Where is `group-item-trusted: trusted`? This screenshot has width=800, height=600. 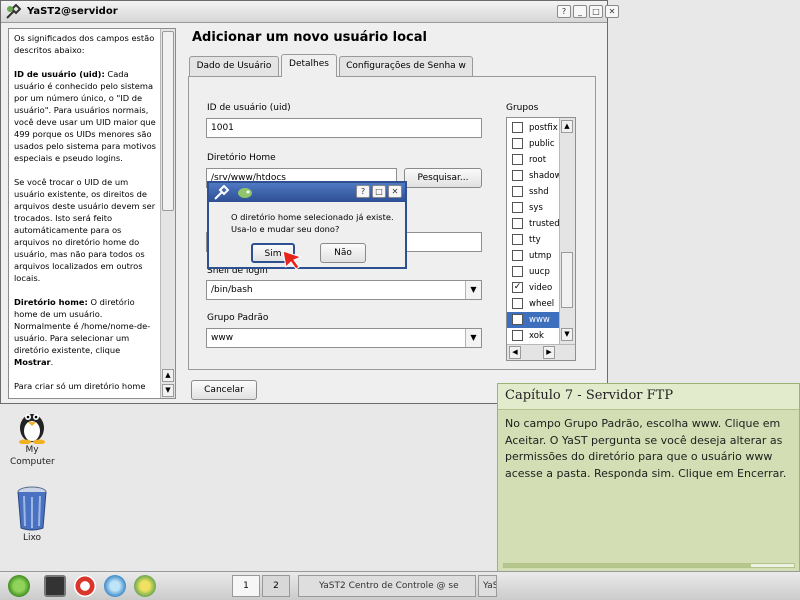
group-item-trusted: trusted is located at coordinates (534, 224).